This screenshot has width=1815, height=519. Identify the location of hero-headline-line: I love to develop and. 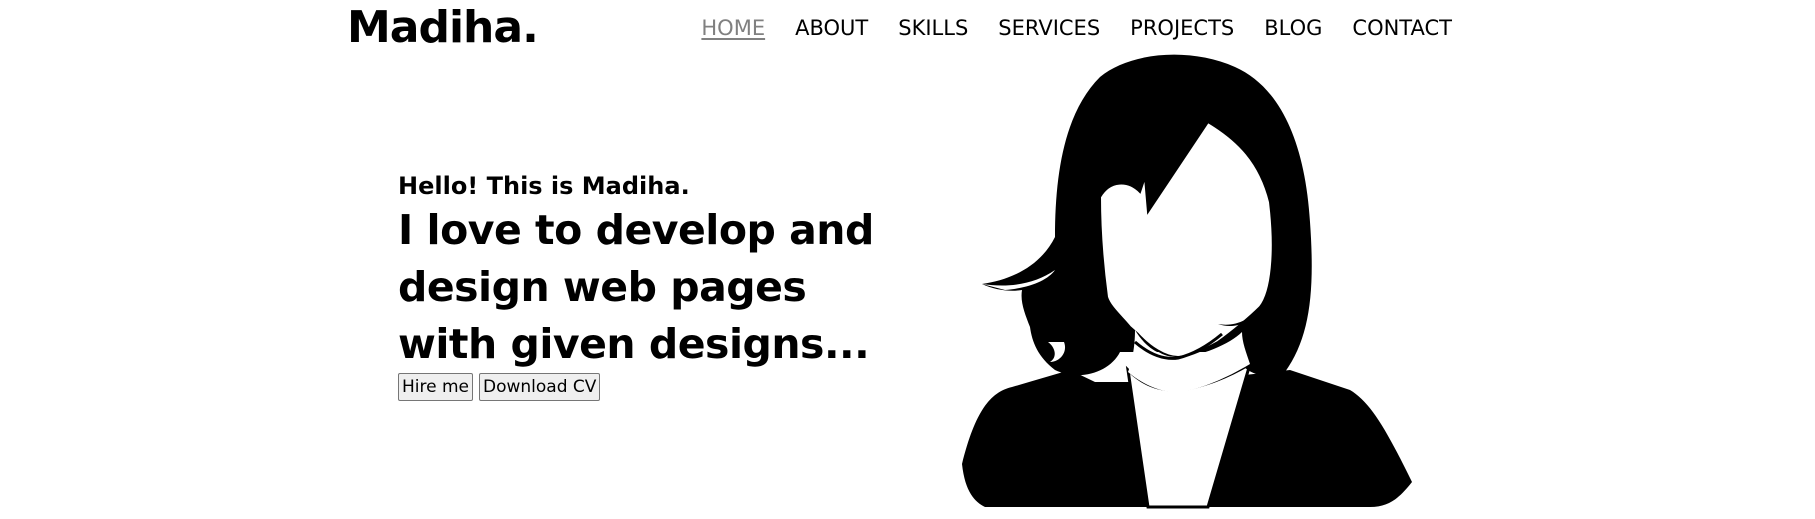
(636, 230).